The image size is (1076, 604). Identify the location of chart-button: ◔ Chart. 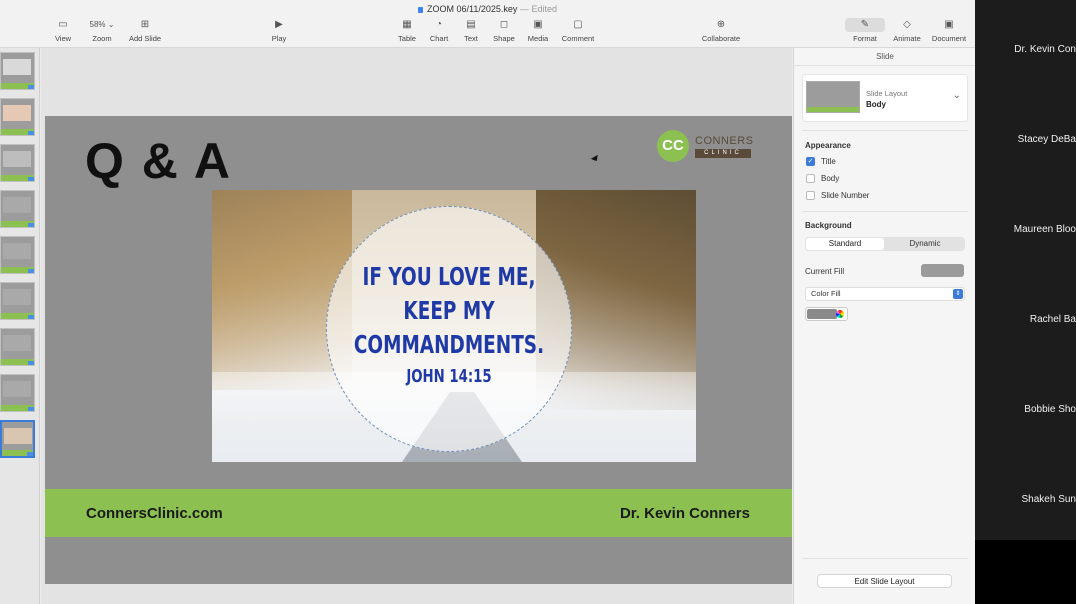
(439, 30).